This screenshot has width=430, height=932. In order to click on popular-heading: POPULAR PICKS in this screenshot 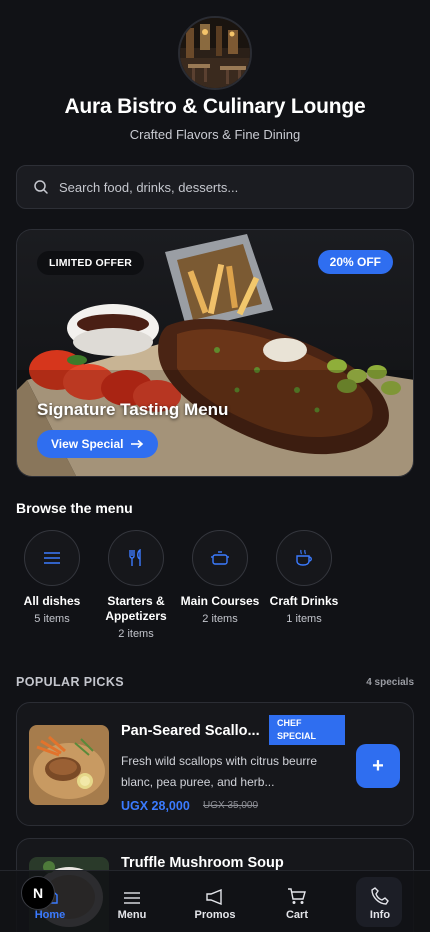, I will do `click(70, 682)`.